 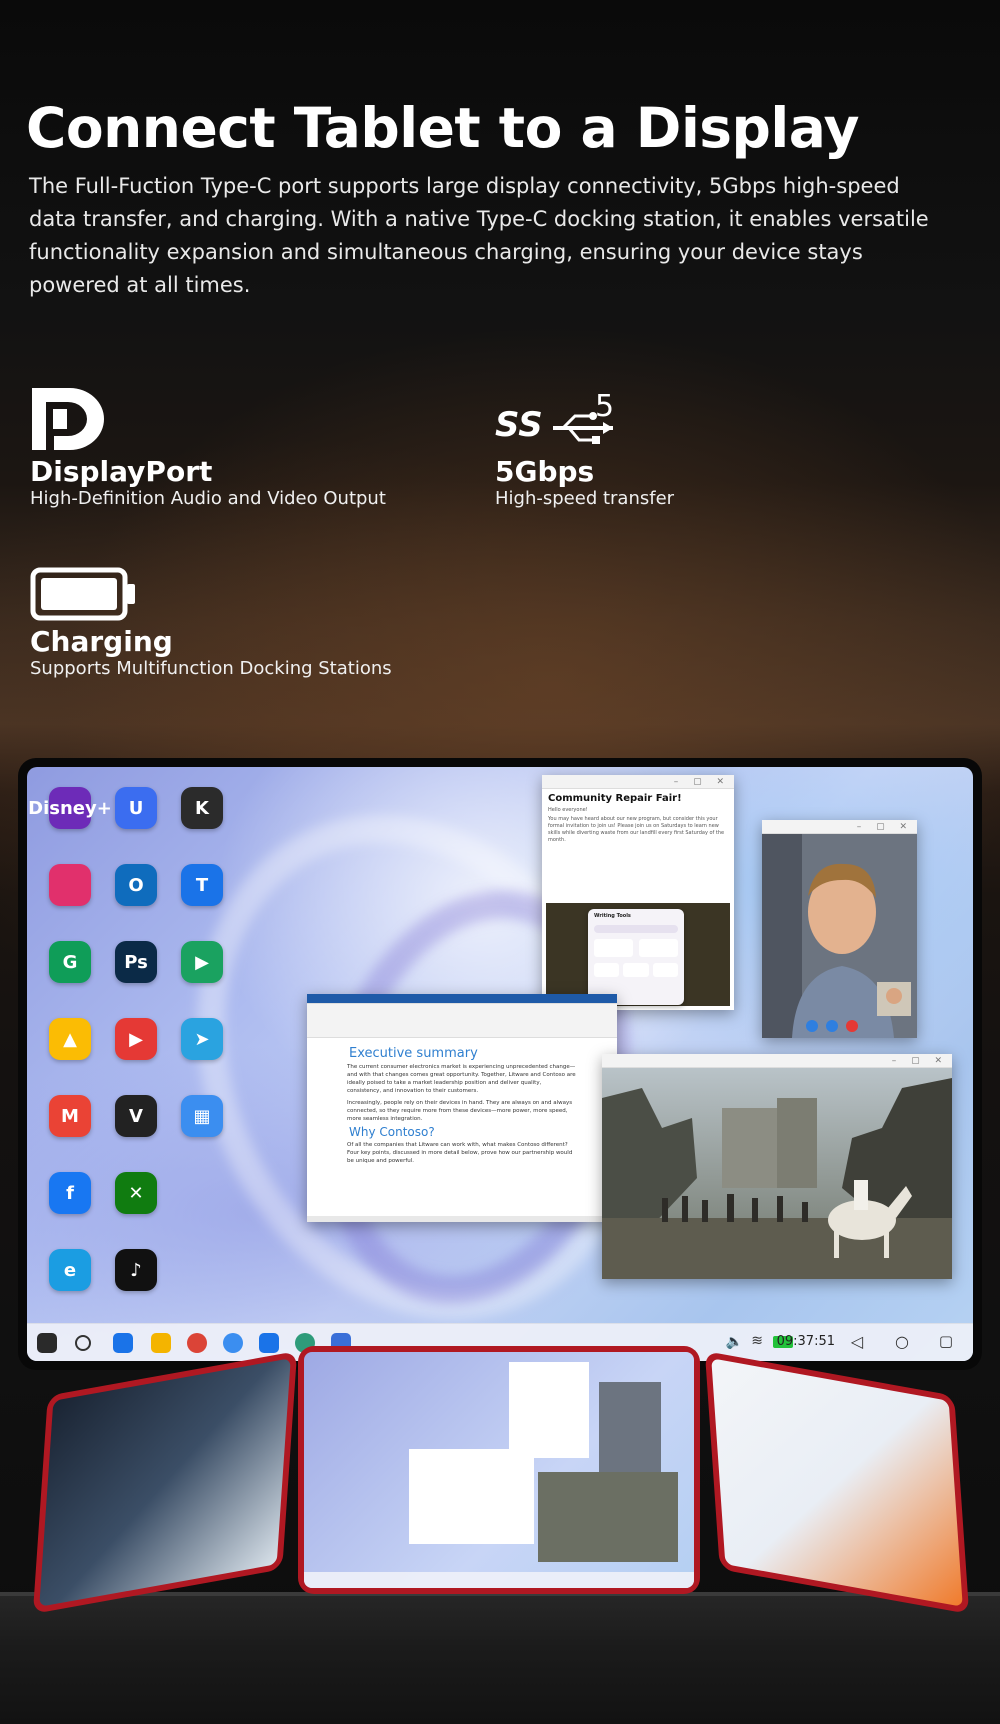 I want to click on mic-button, so click(x=832, y=1026).